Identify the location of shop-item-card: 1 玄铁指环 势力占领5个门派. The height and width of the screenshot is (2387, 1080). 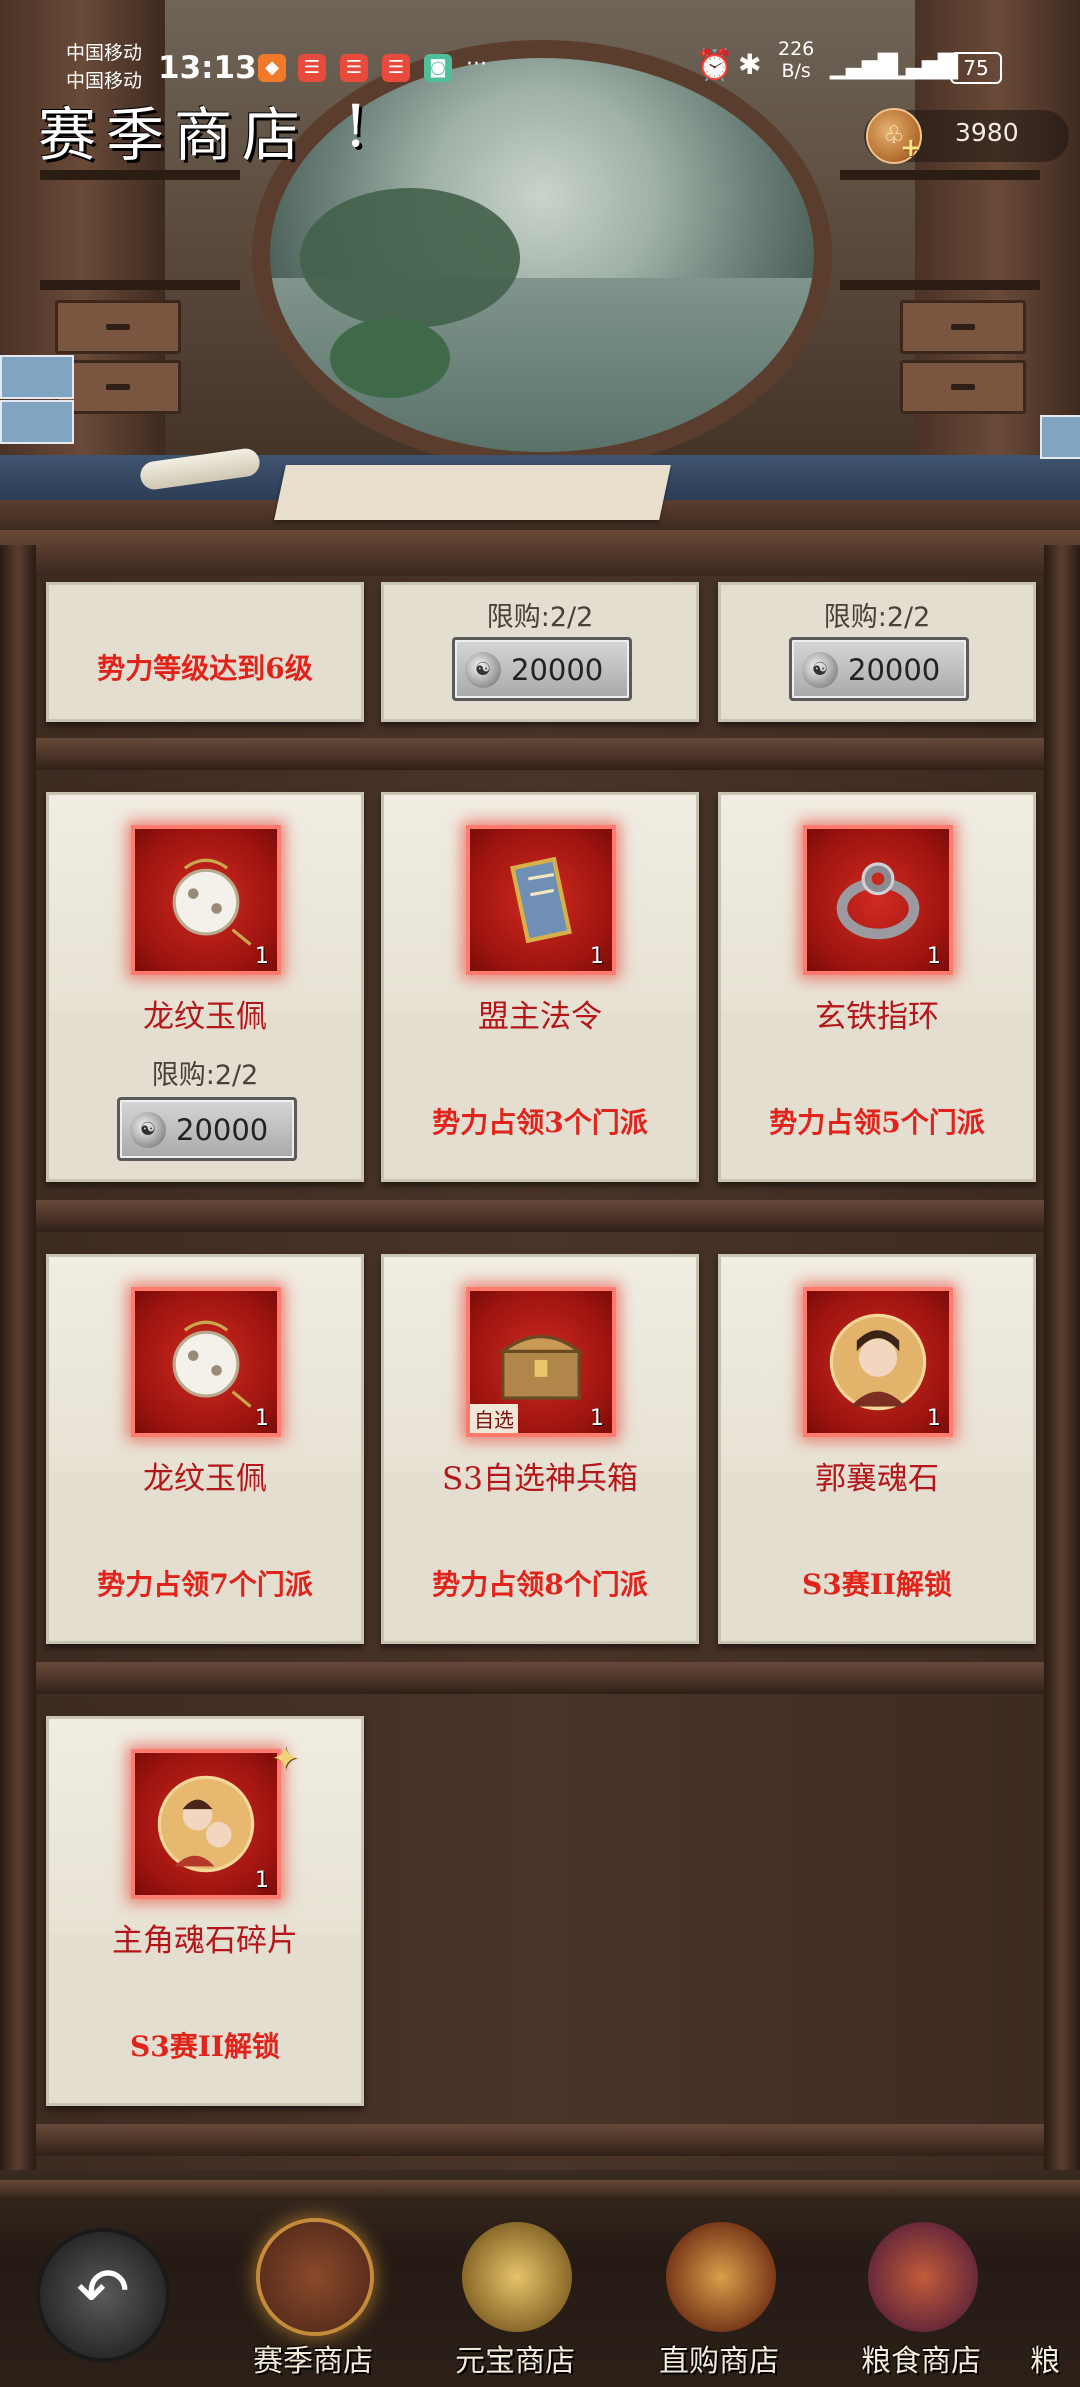
(877, 987).